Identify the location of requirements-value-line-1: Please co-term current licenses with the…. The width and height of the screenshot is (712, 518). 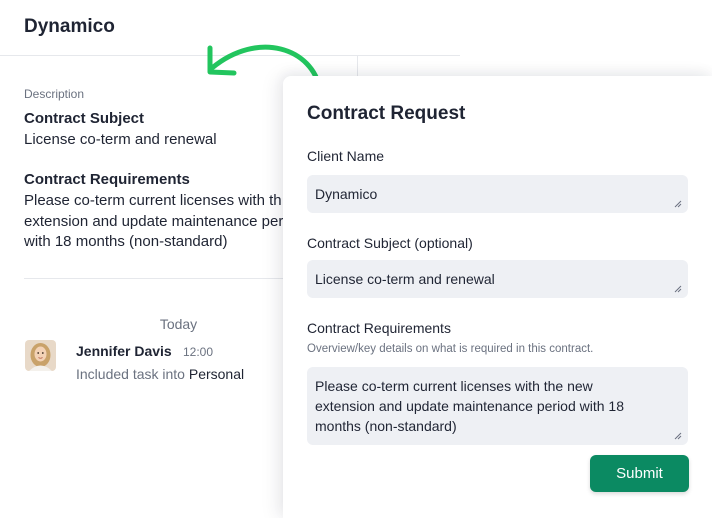
(454, 386).